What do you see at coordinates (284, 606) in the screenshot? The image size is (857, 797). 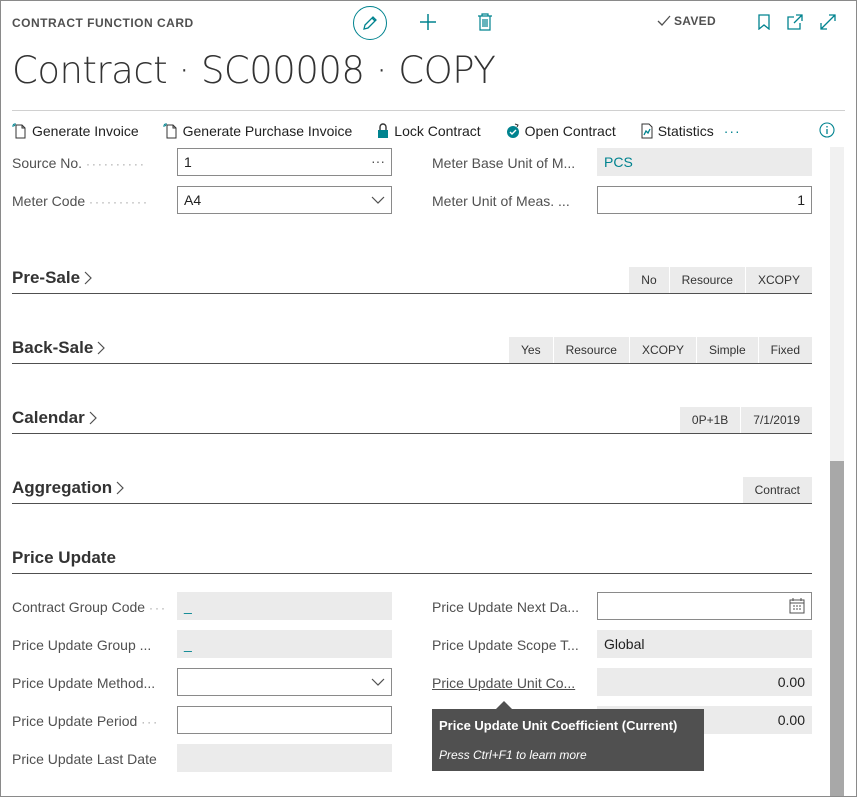 I see `contract-group-code-field: _` at bounding box center [284, 606].